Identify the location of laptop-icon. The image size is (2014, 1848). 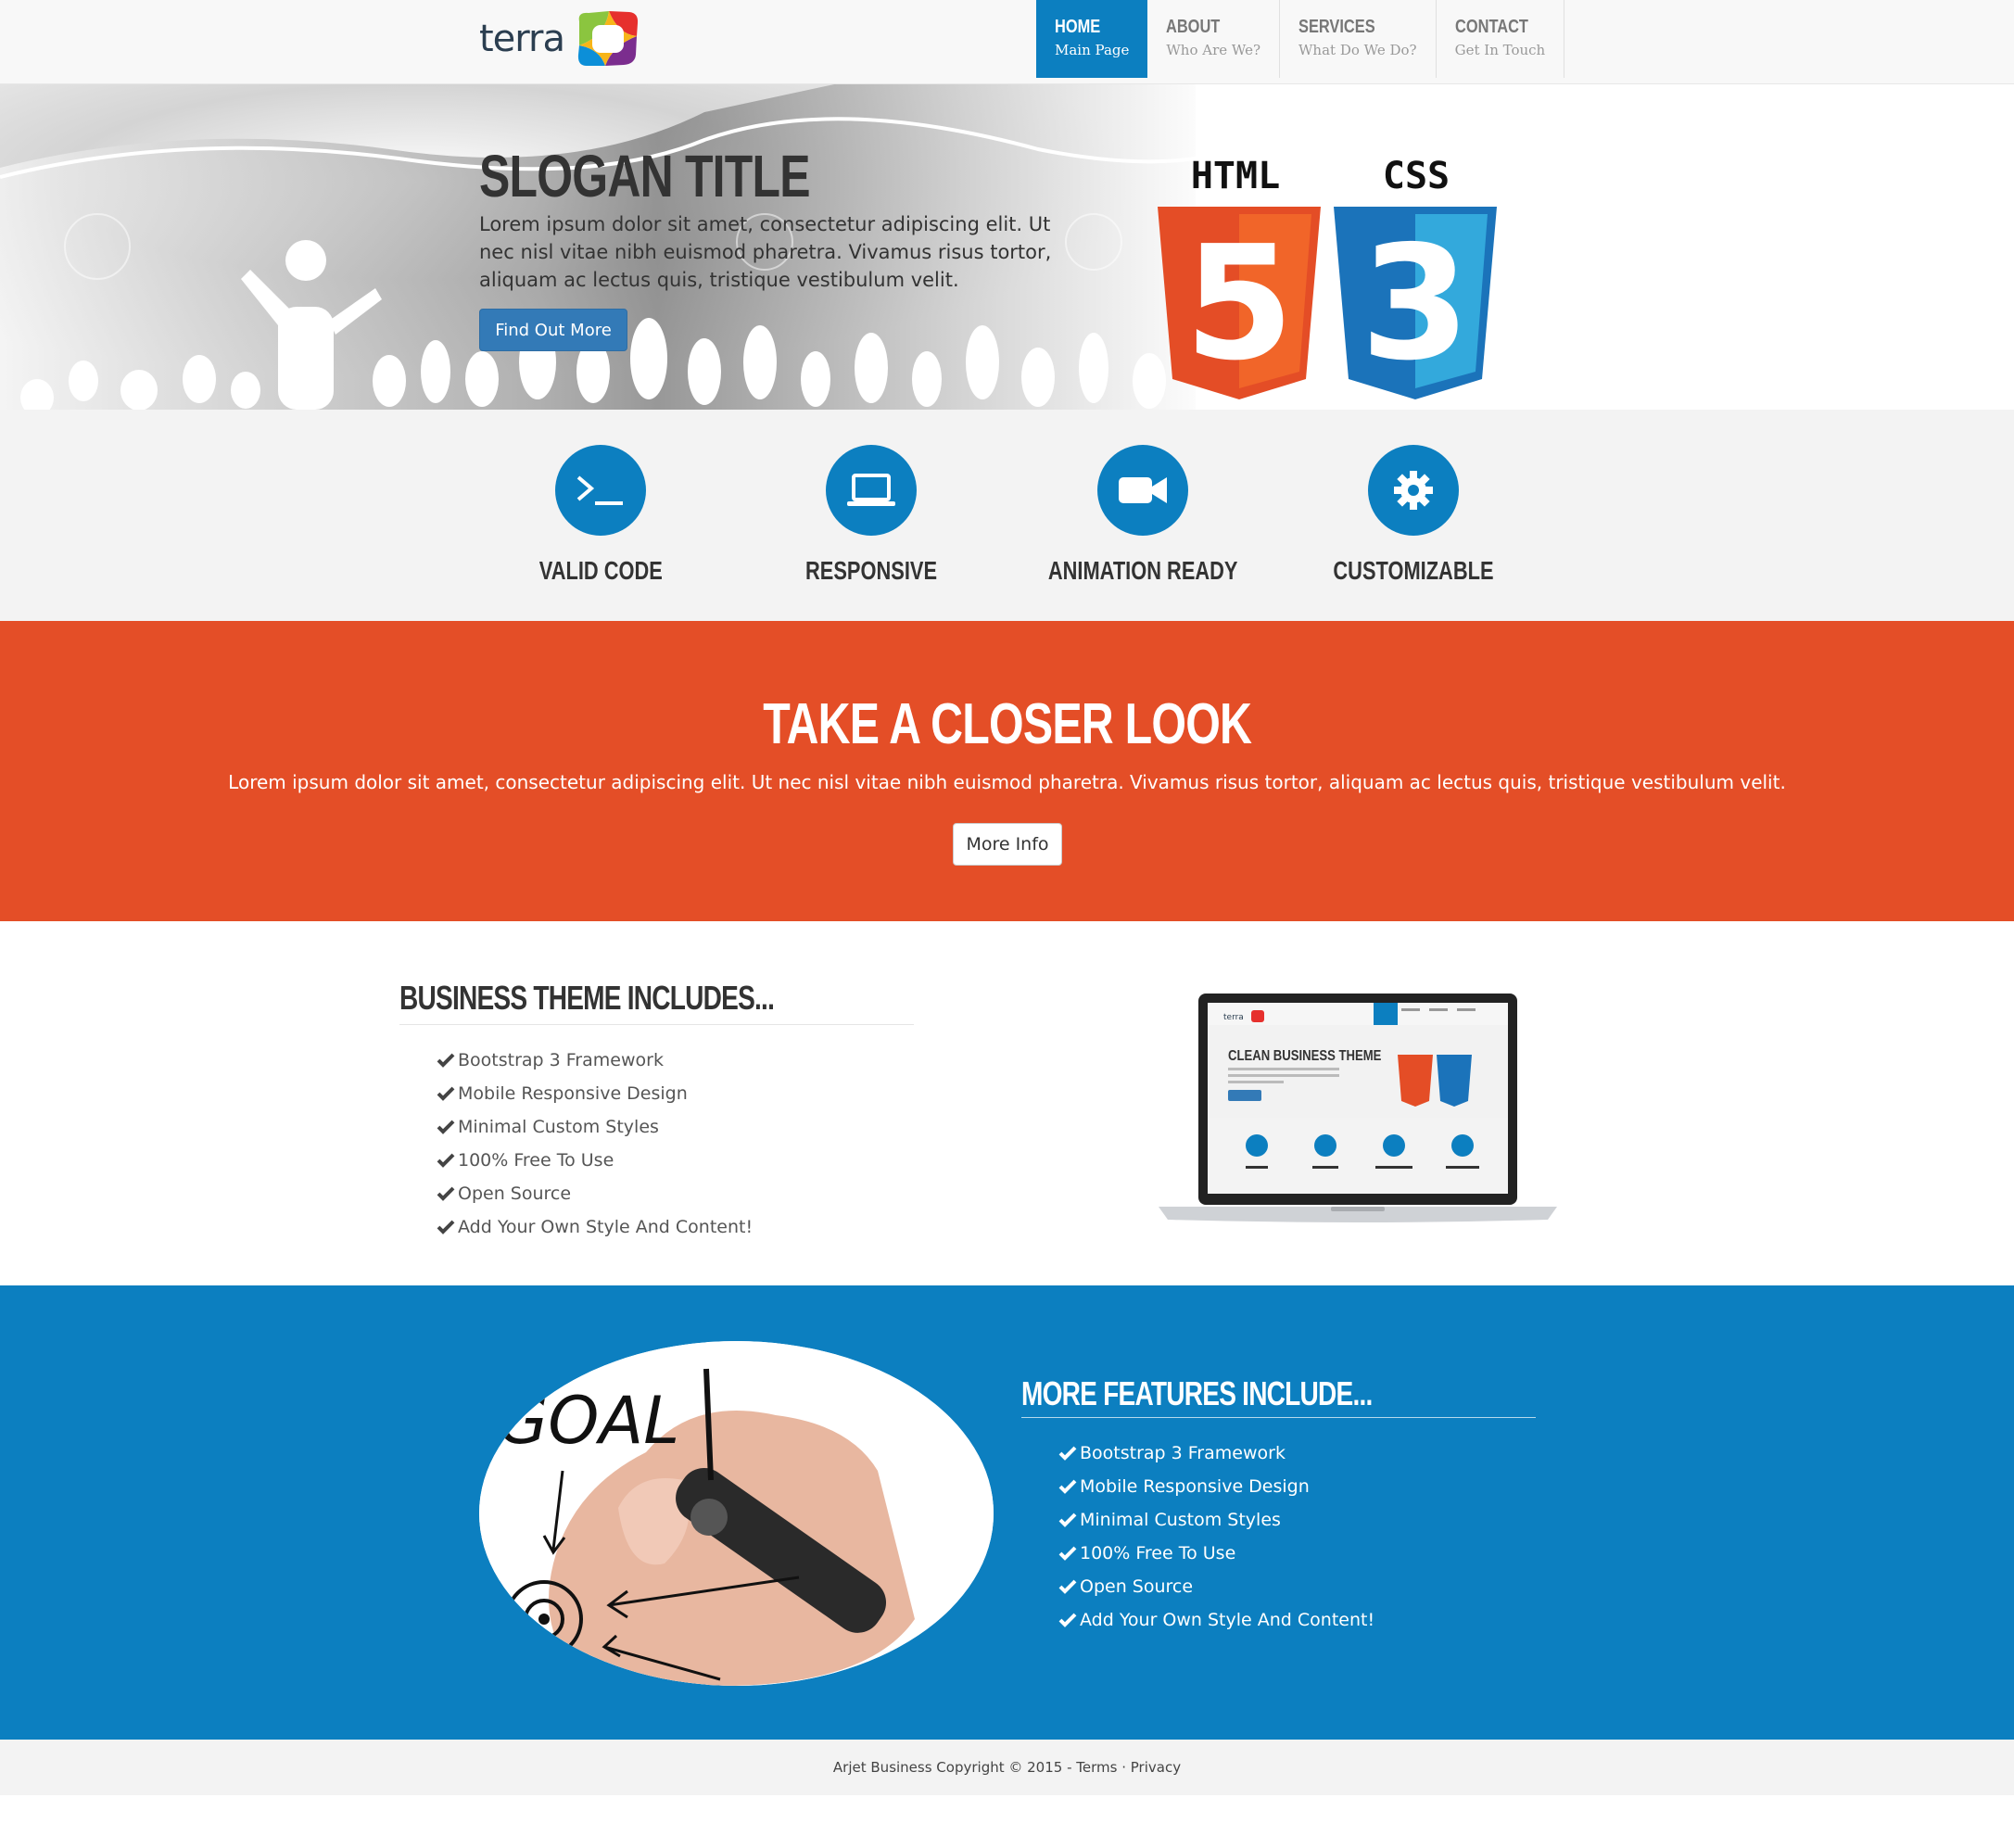
(872, 490).